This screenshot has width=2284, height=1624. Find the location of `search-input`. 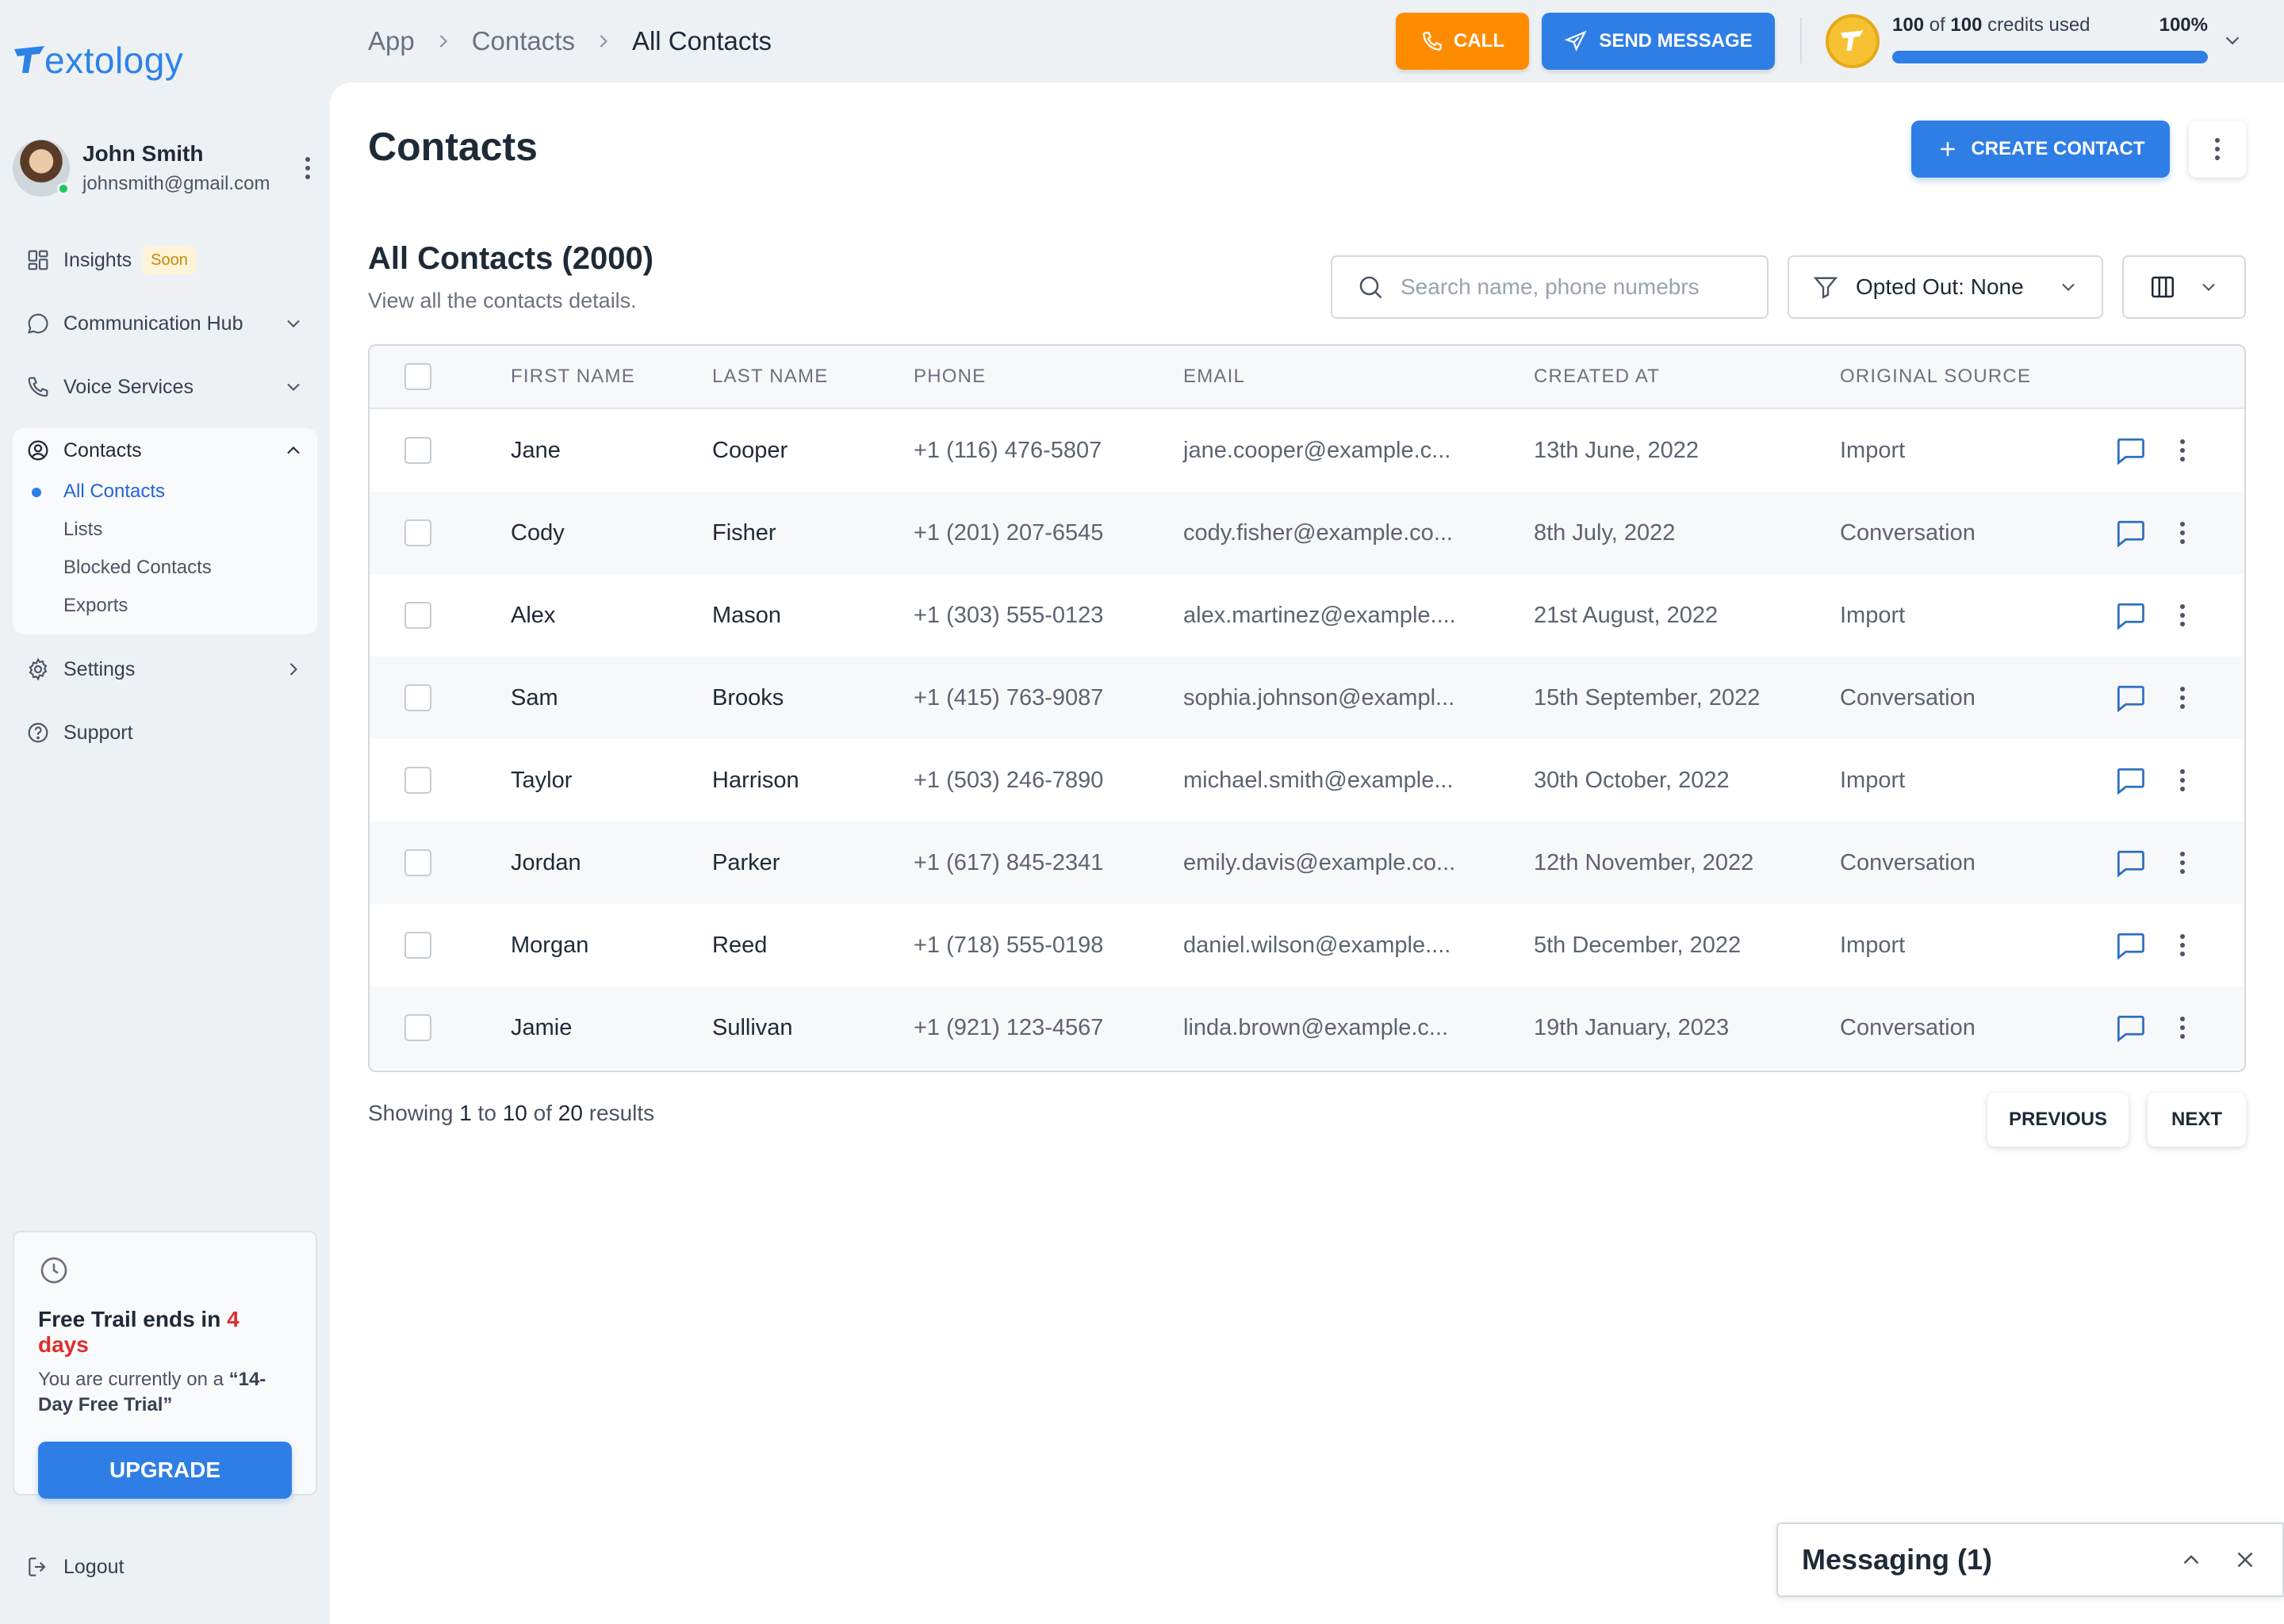

search-input is located at coordinates (1572, 287).